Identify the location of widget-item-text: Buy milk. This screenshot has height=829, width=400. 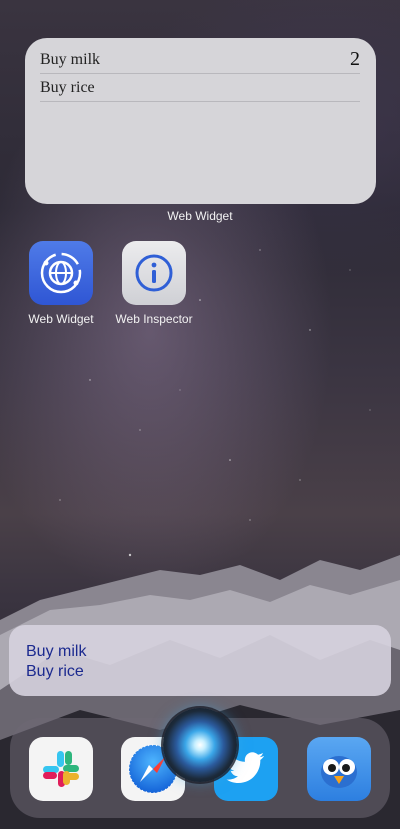
(70, 59).